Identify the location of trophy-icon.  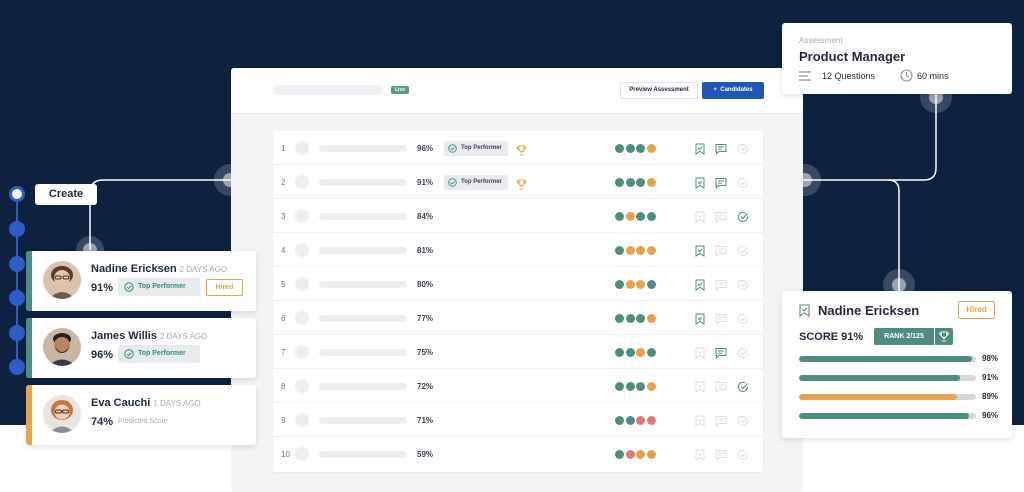
(944, 336).